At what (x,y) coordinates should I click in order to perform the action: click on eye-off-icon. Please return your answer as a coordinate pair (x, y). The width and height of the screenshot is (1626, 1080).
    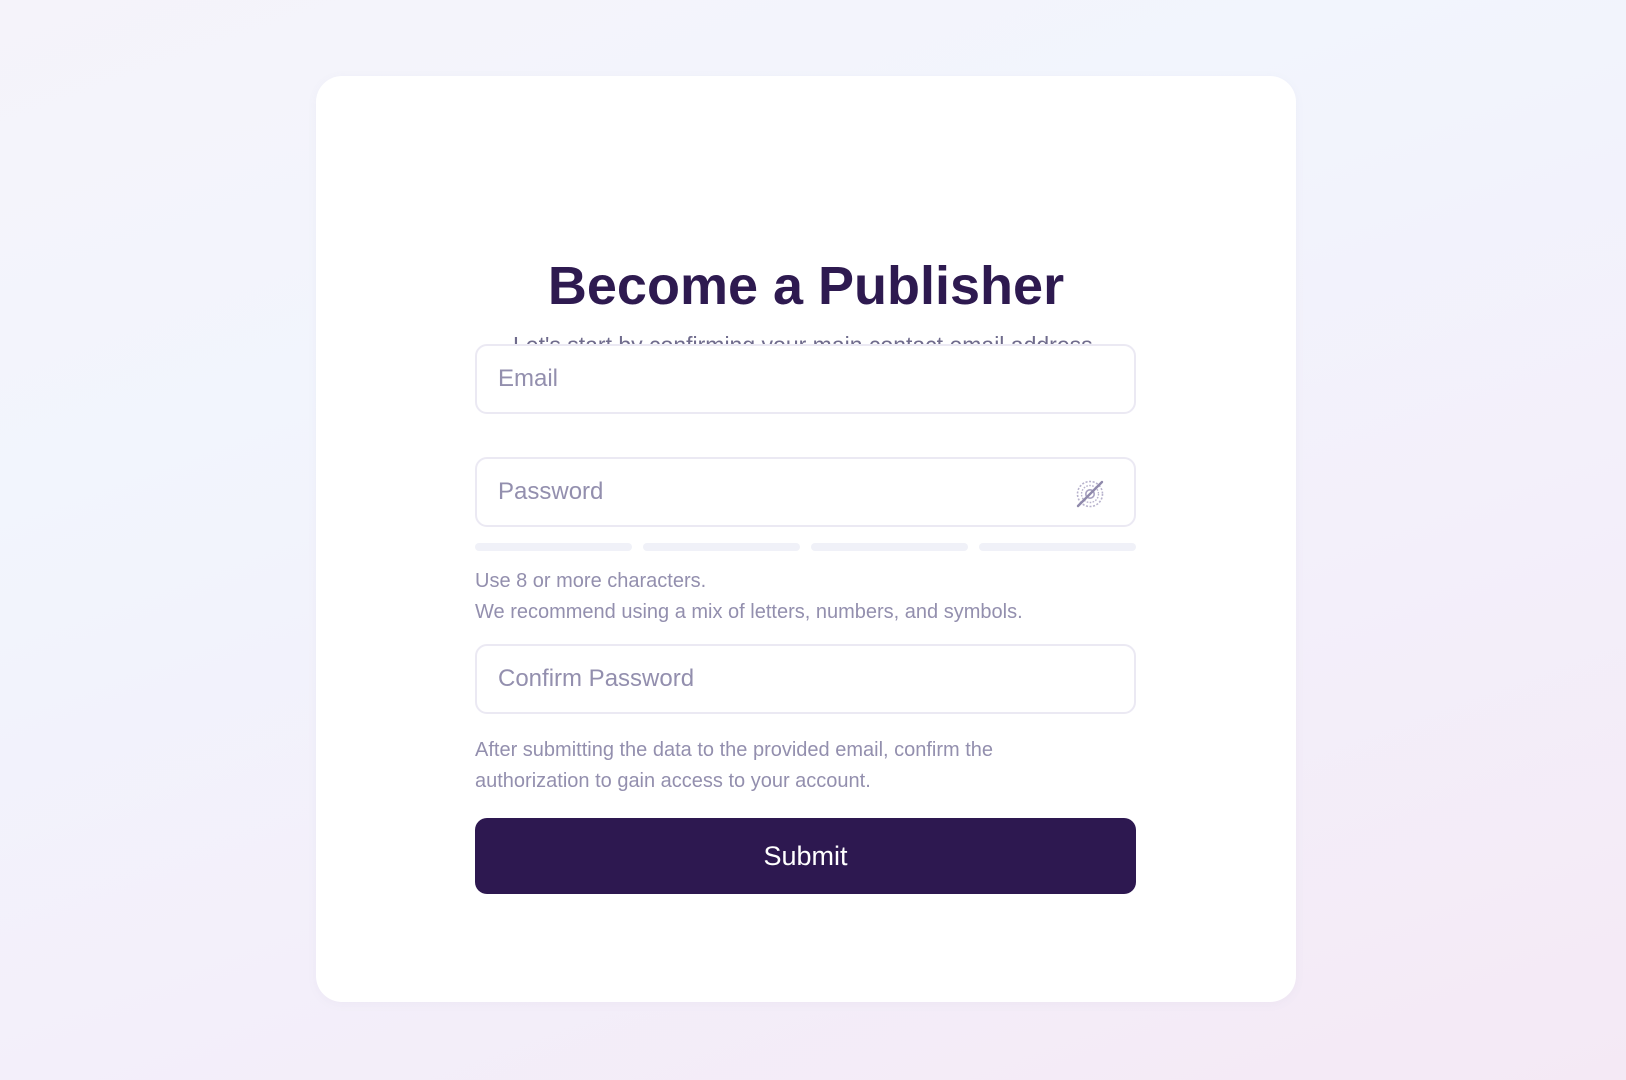
    Looking at the image, I should click on (1090, 494).